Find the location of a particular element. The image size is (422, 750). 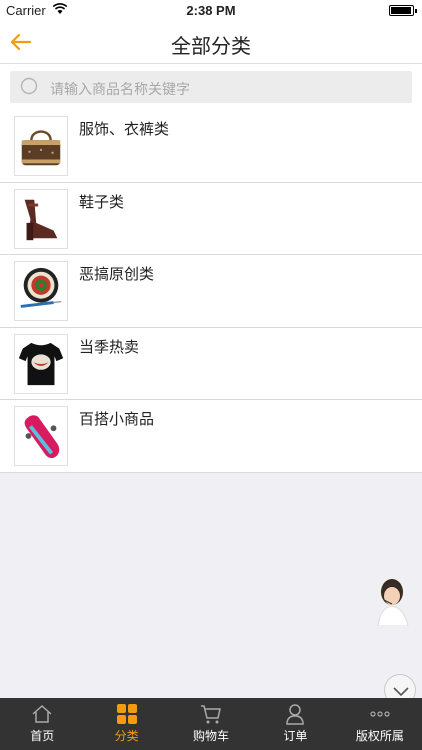

category-label: 当季热卖 is located at coordinates (109, 346).